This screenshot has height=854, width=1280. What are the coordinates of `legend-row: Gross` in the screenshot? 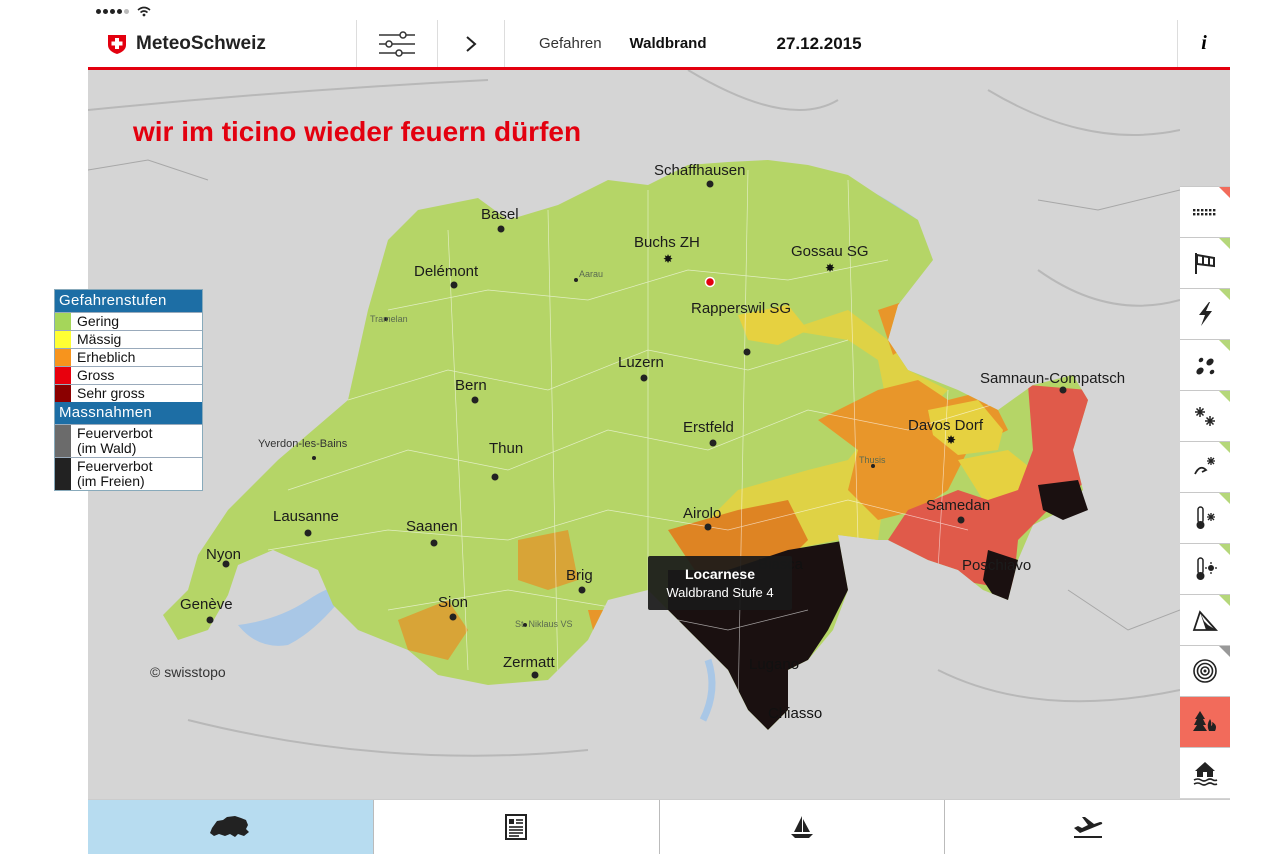 It's located at (128, 375).